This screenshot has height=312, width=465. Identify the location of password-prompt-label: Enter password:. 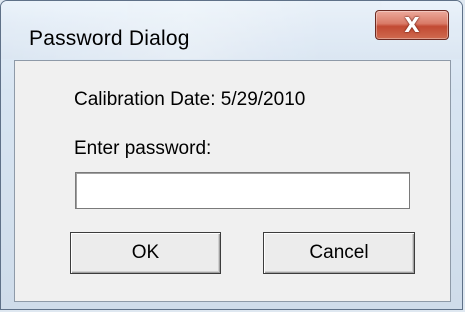
(143, 148).